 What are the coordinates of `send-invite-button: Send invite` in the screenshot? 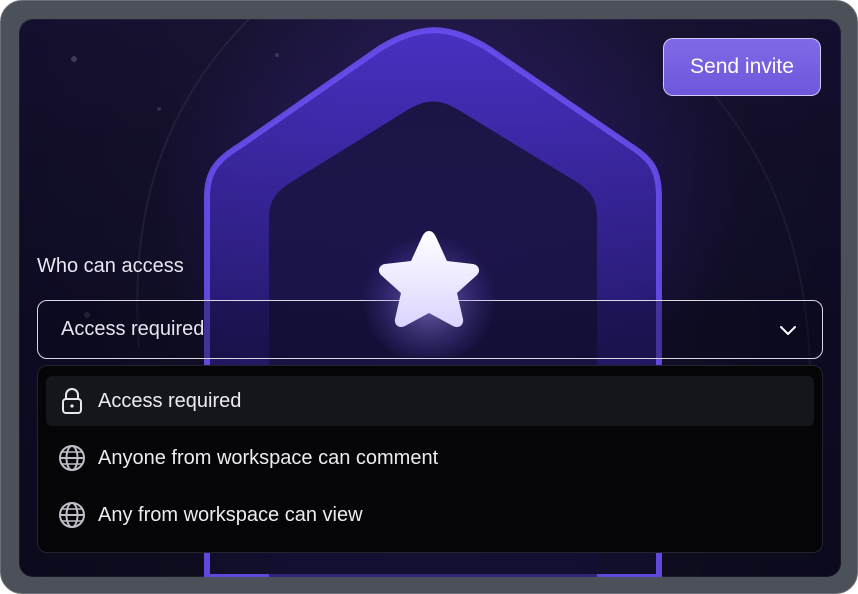 It's located at (742, 67).